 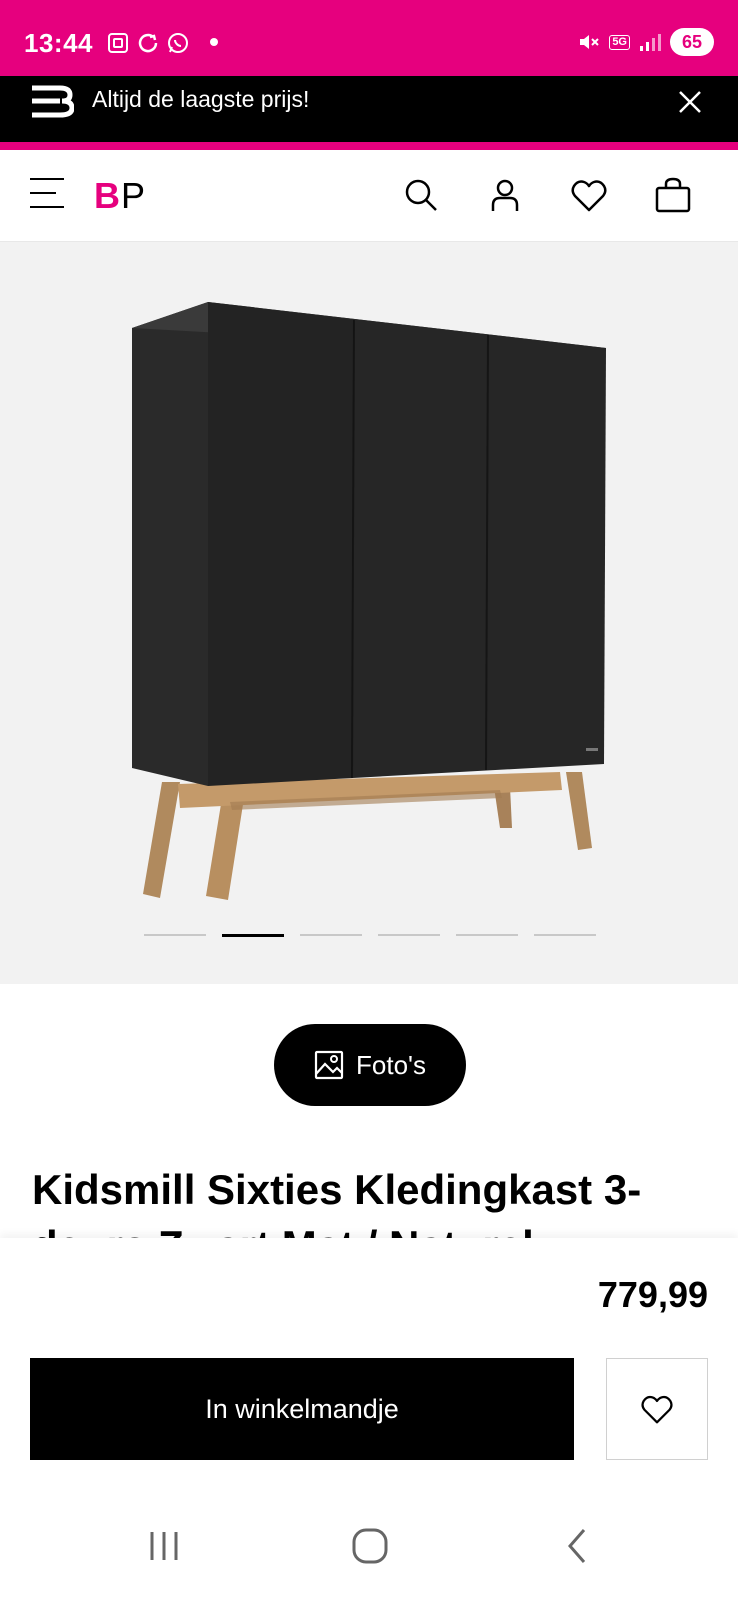 What do you see at coordinates (505, 195) in the screenshot?
I see `account-icon` at bounding box center [505, 195].